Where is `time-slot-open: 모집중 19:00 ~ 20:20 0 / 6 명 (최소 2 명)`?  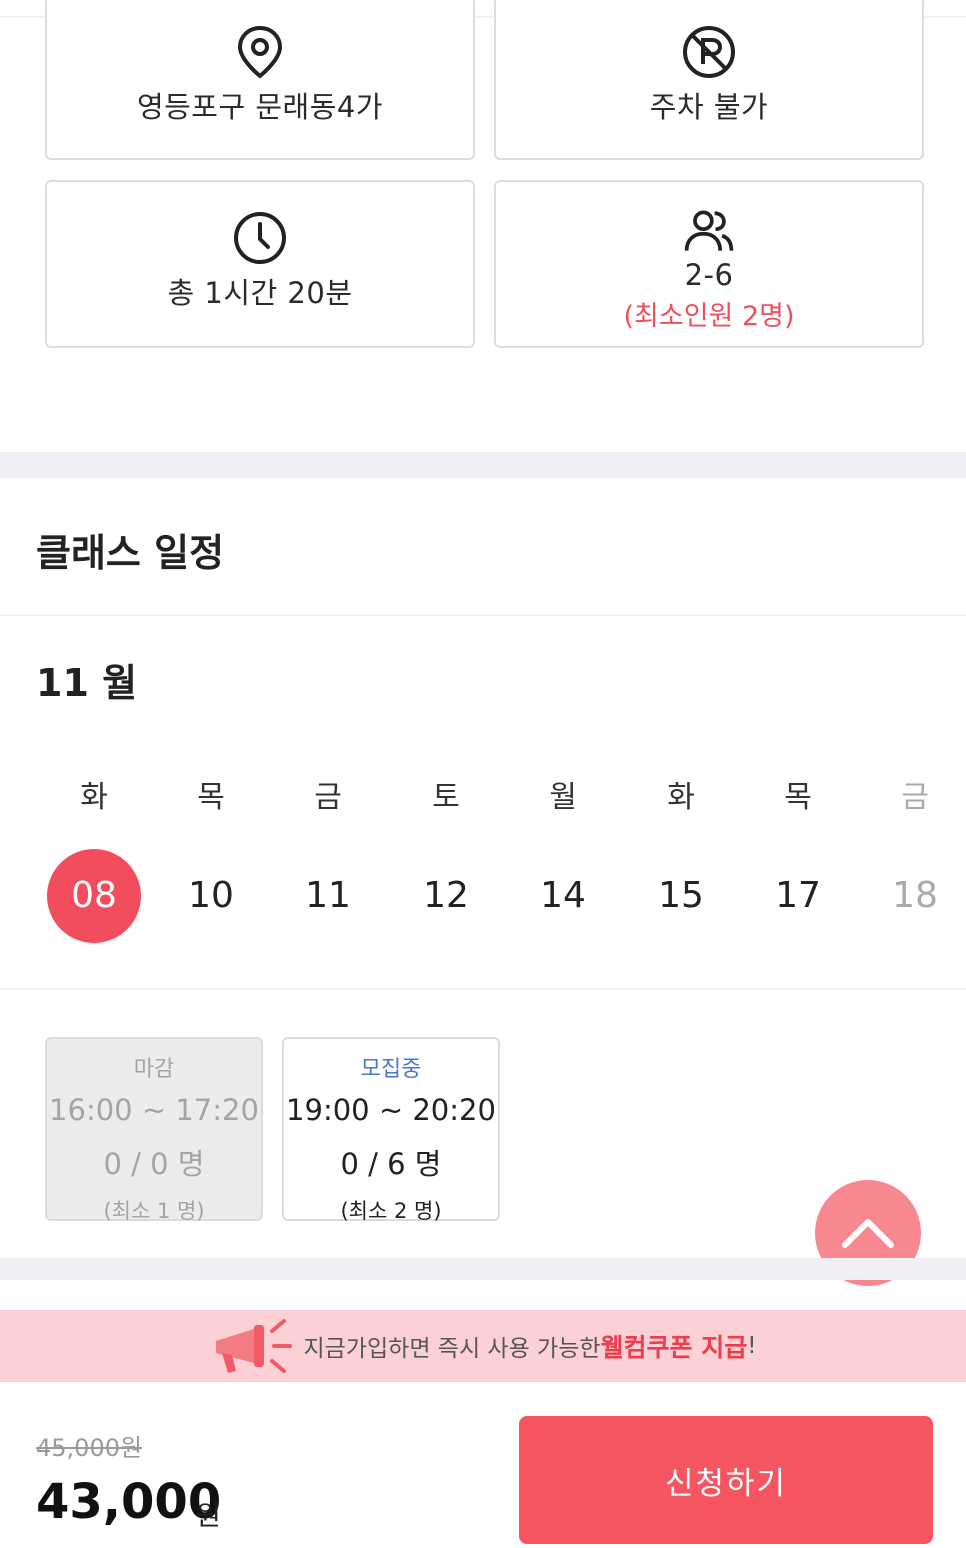 time-slot-open: 모집중 19:00 ~ 20:20 0 / 6 명 (최소 2 명) is located at coordinates (391, 1130).